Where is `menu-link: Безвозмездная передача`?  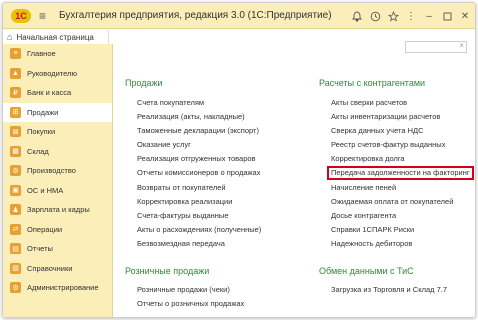
menu-link: Безвозмездная передача is located at coordinates (199, 244).